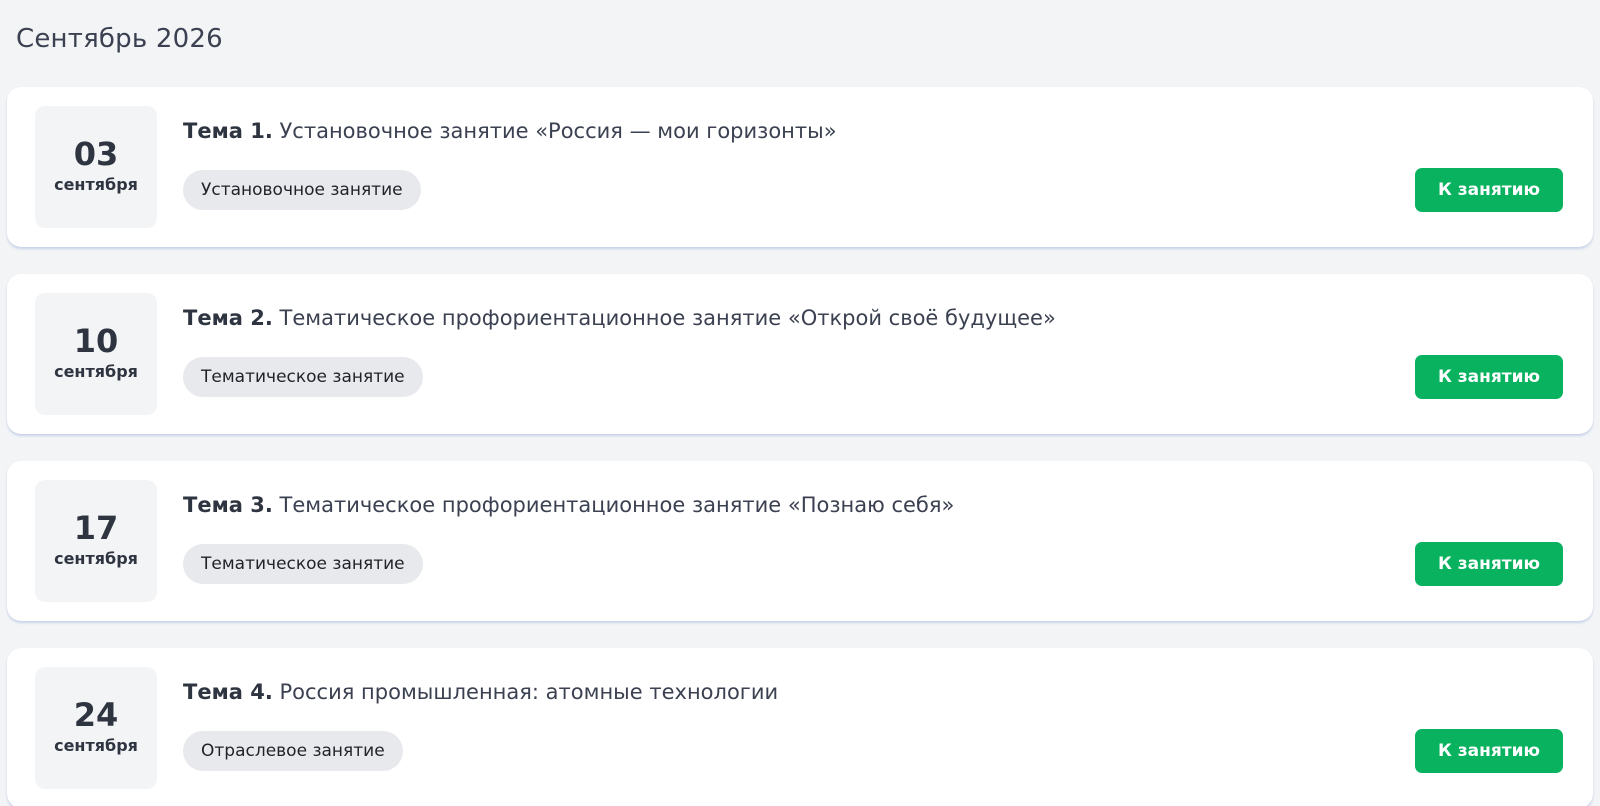 Image resolution: width=1600 pixels, height=806 pixels. I want to click on lesson-topic-number: Тема 4., so click(228, 692).